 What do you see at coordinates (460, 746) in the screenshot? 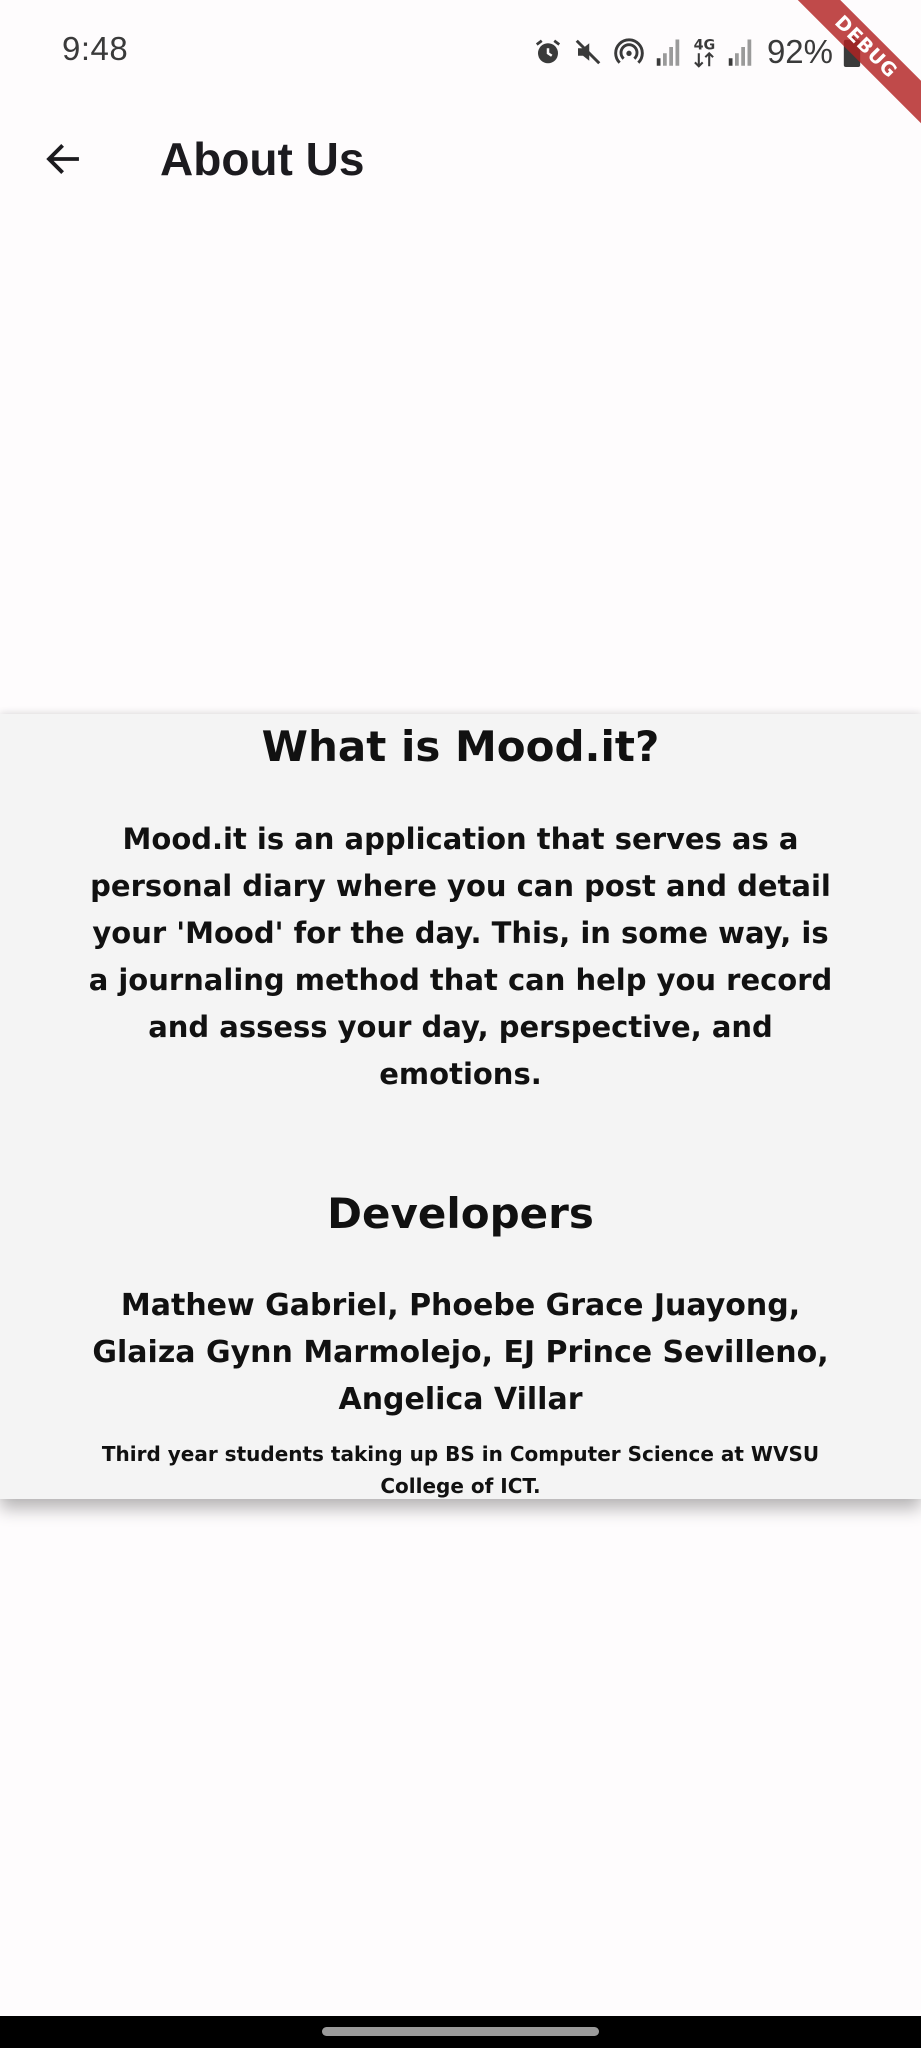
I see `about-heading: What is Mood.it?` at bounding box center [460, 746].